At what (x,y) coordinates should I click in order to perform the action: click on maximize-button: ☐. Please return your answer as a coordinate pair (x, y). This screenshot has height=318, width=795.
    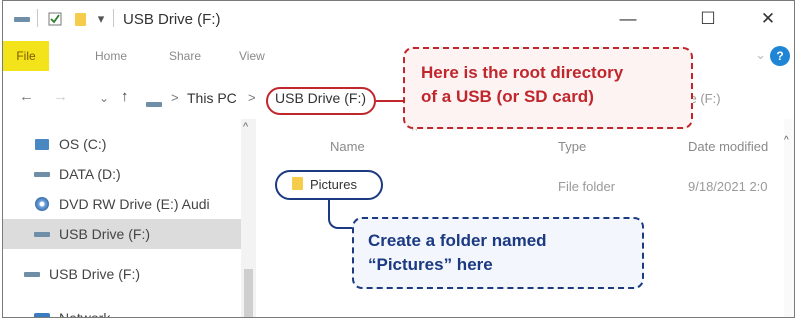
    Looking at the image, I should click on (708, 19).